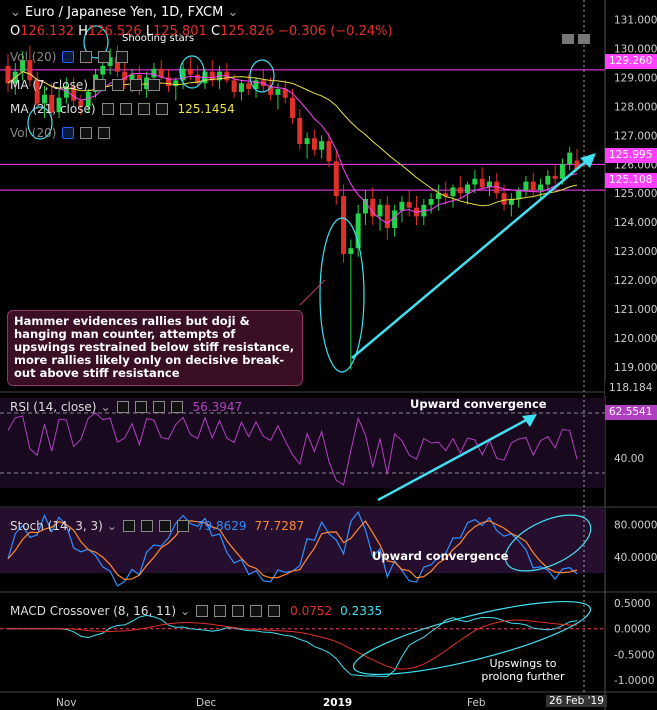 This screenshot has height=710, width=657. I want to click on rsi-label: RSI (14, close), so click(53, 407).